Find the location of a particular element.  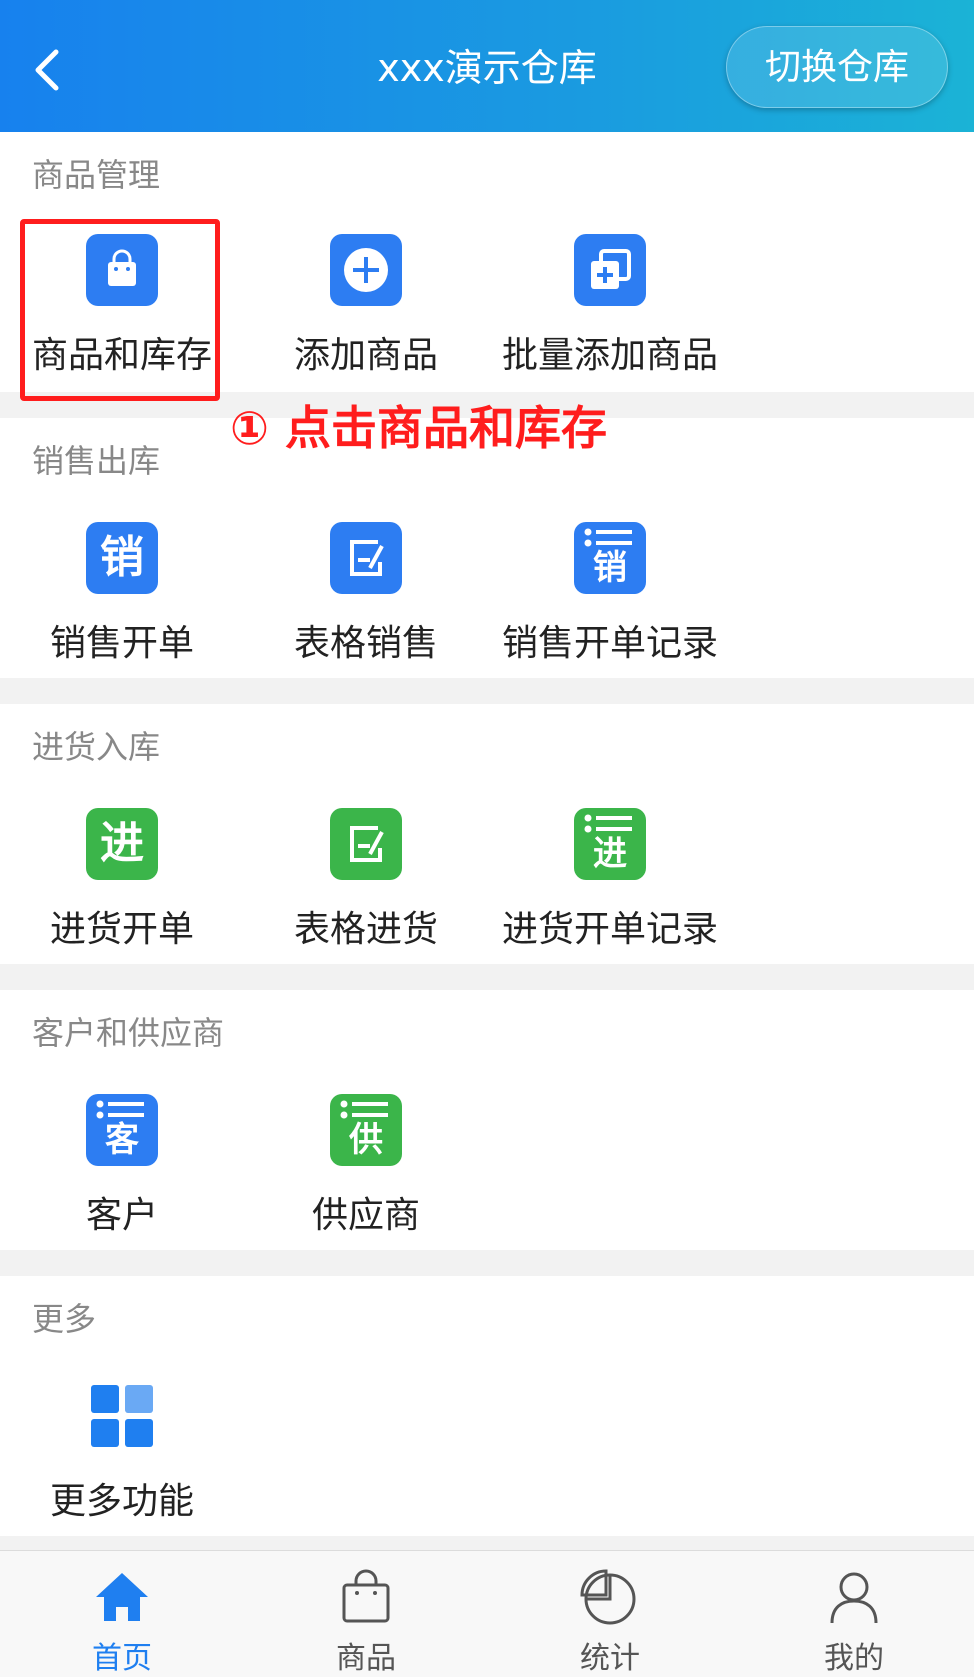

home-icon is located at coordinates (122, 1597).